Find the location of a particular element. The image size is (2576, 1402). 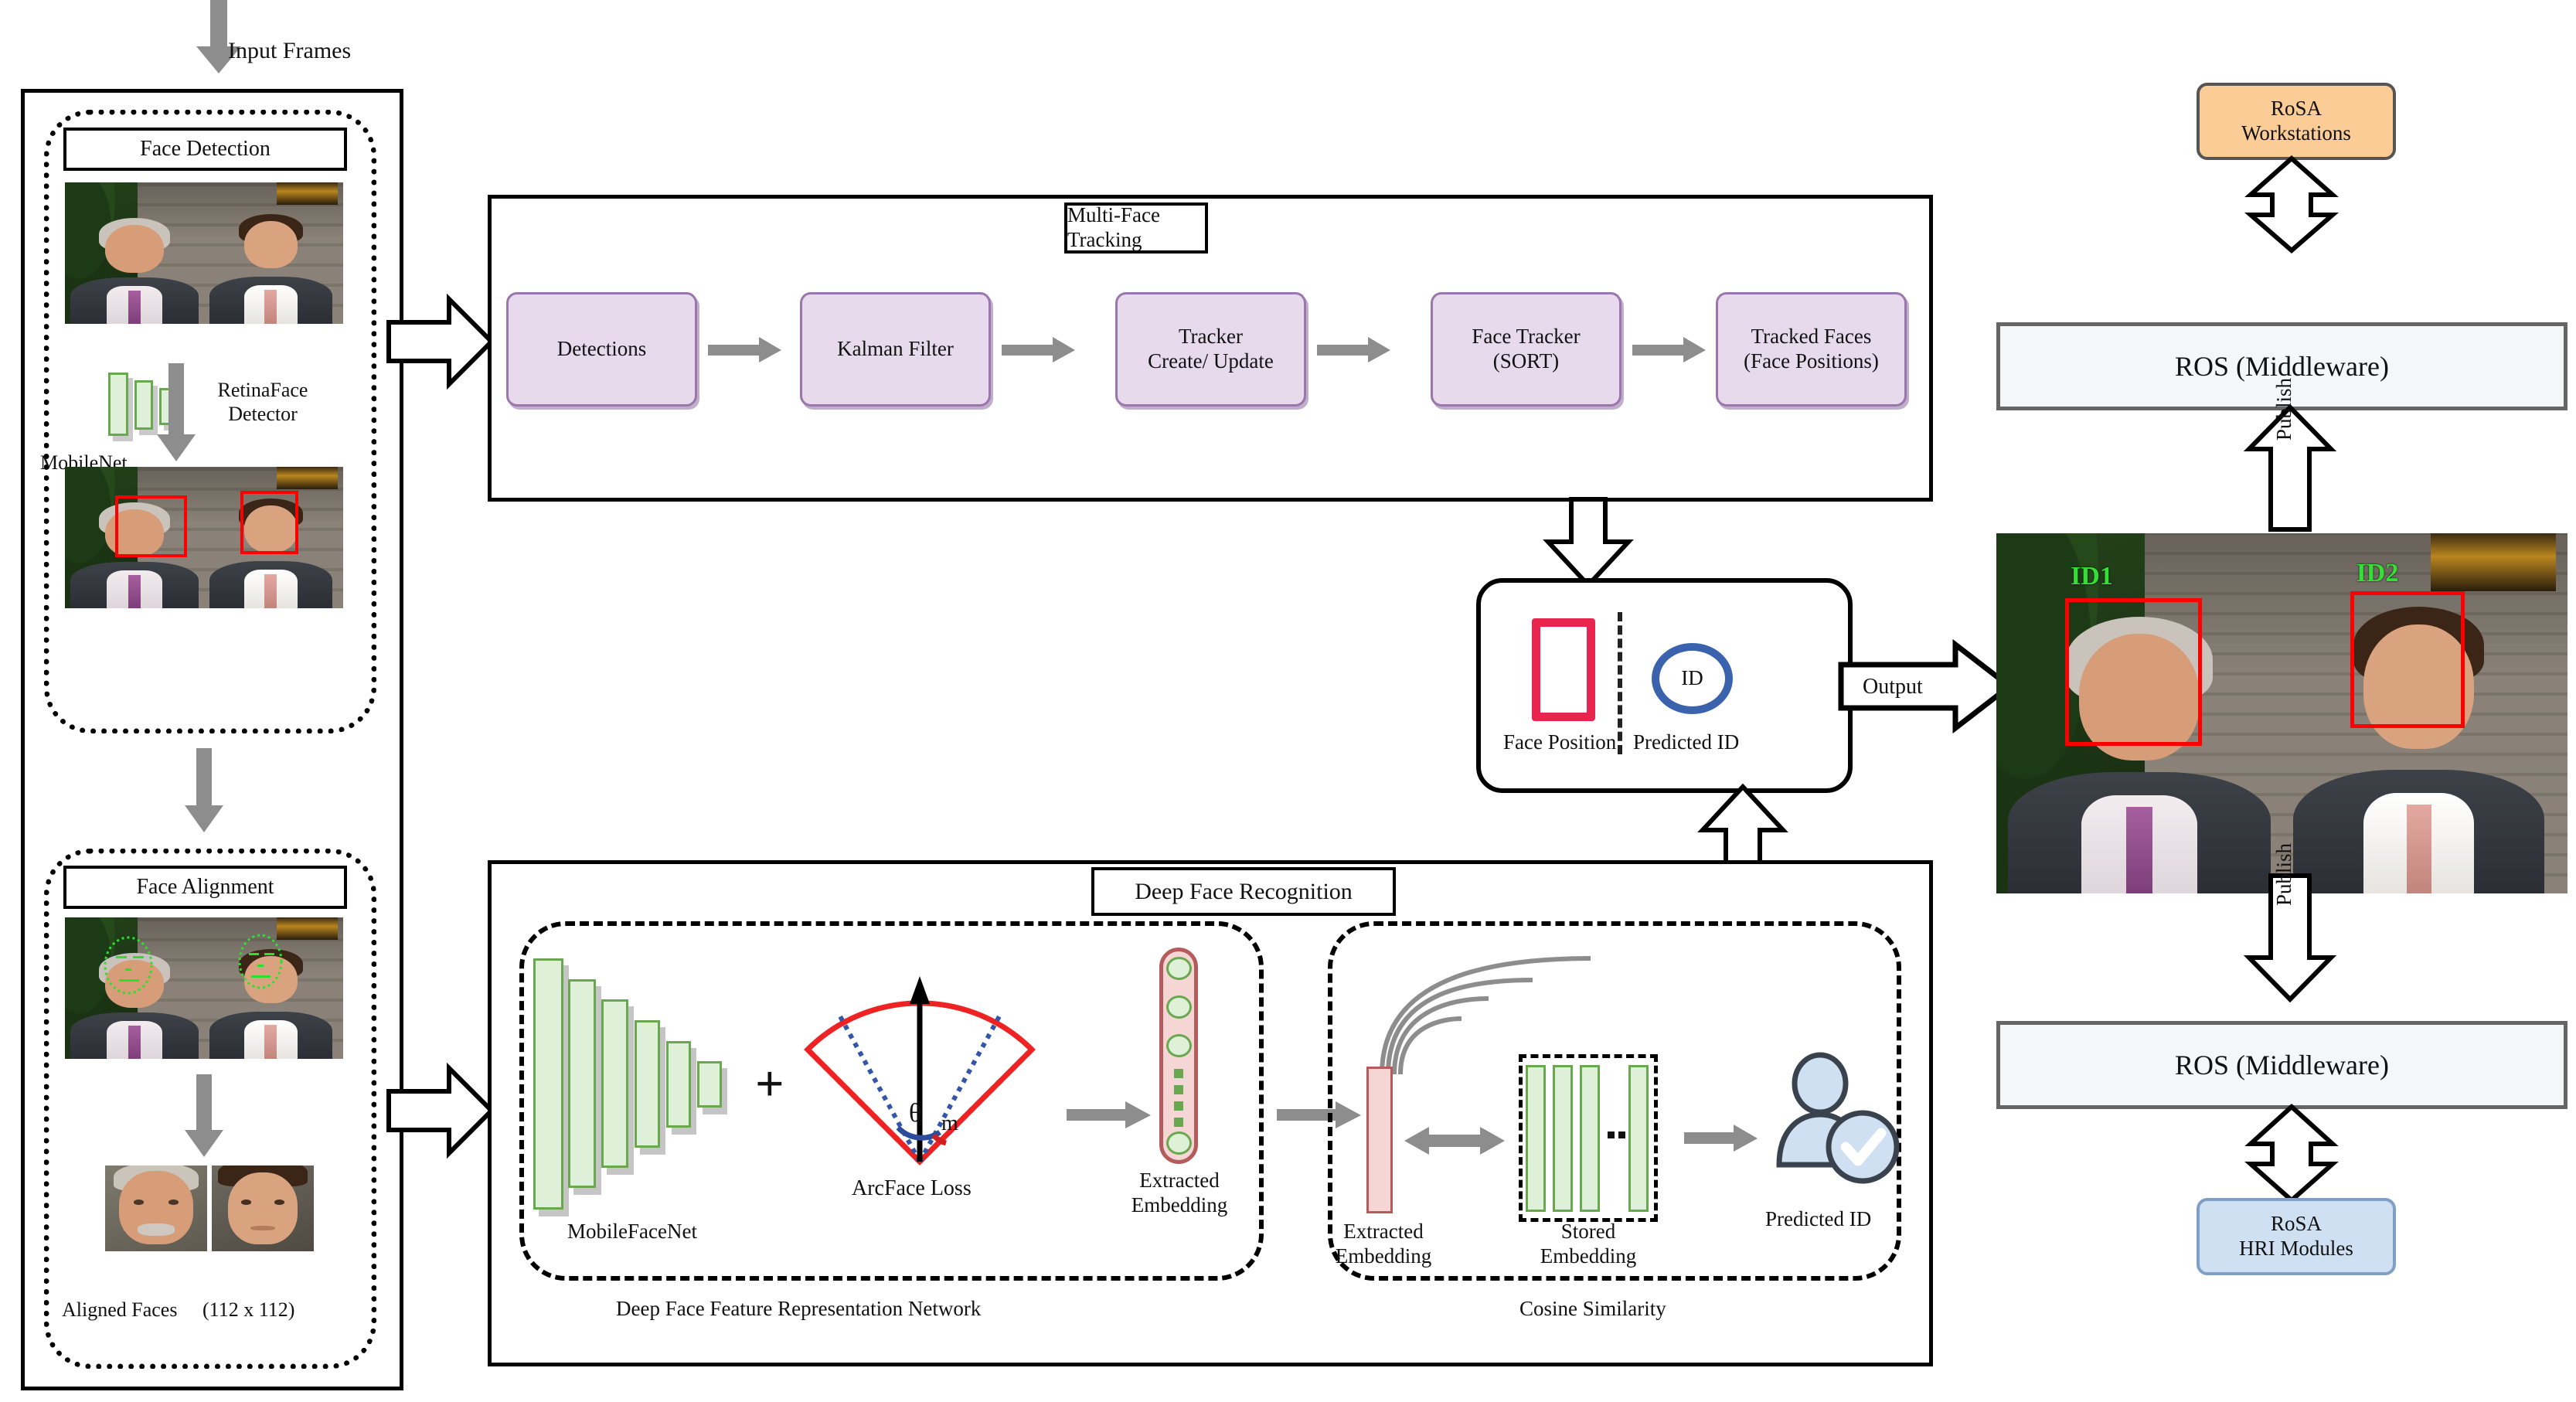

publish-label-bottom: Publish is located at coordinates (2283, 874).